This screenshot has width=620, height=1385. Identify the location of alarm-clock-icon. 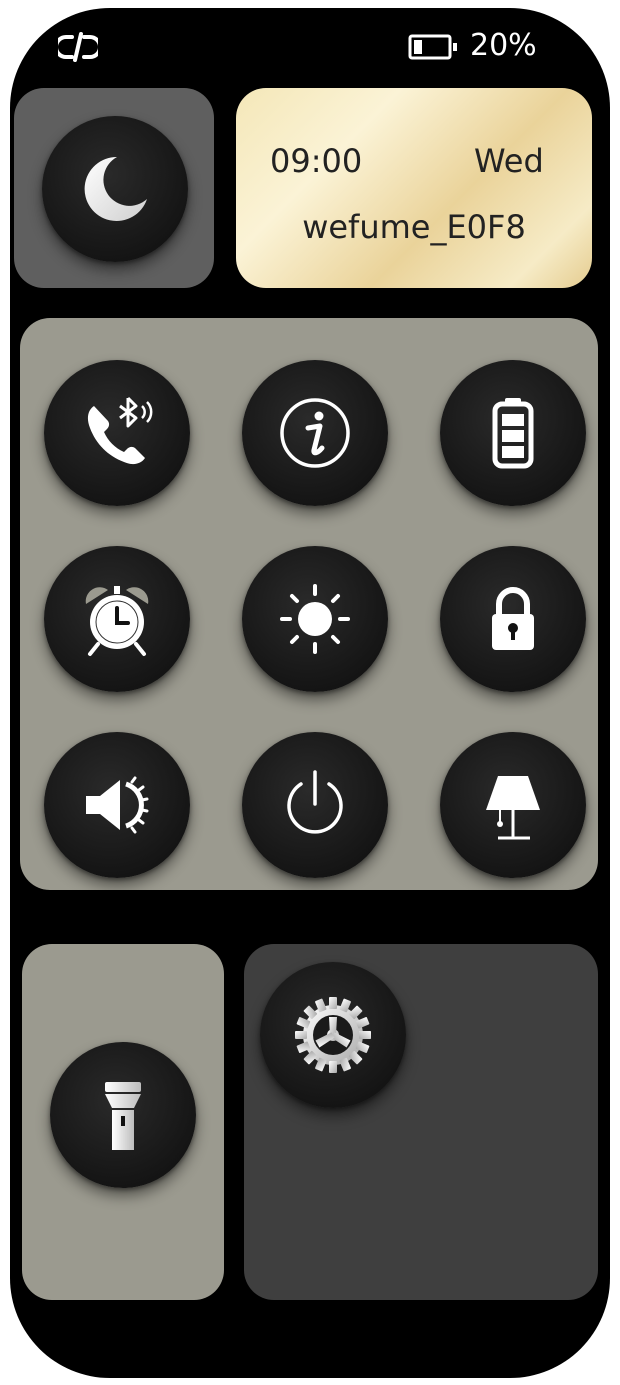
(117, 619).